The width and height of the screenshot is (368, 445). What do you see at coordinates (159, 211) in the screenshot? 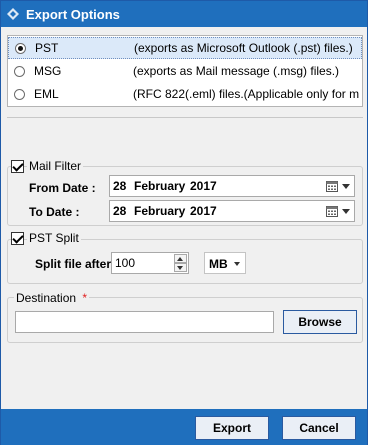
I see `to-month: February` at bounding box center [159, 211].